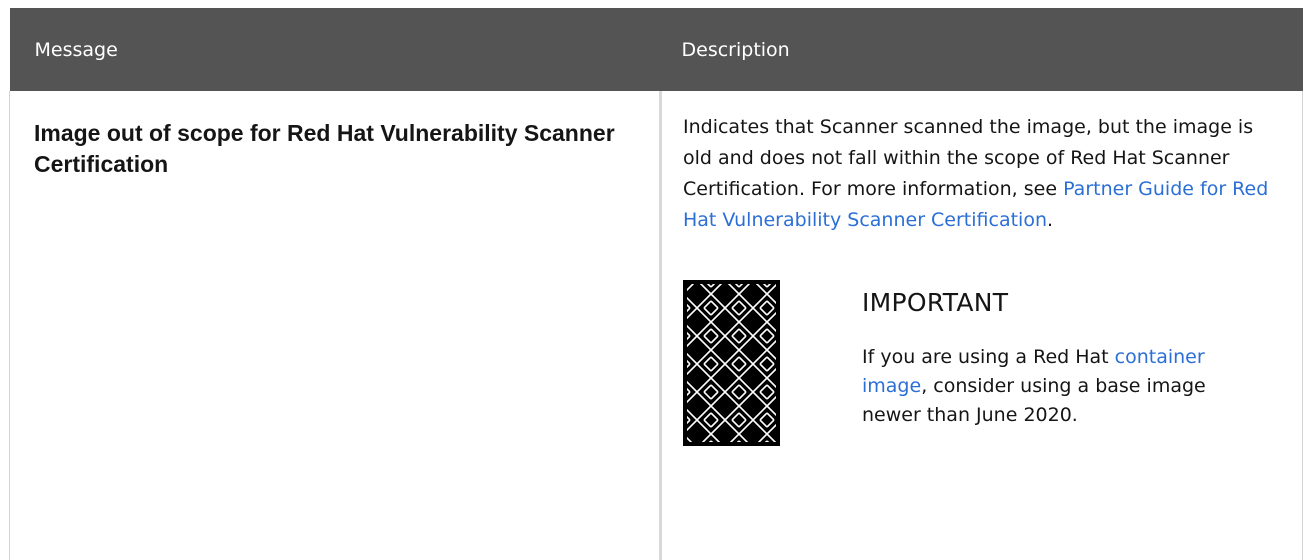 The image size is (1311, 560). What do you see at coordinates (988, 357) in the screenshot?
I see `admonition-text-before: If you are using a Red Hat` at bounding box center [988, 357].